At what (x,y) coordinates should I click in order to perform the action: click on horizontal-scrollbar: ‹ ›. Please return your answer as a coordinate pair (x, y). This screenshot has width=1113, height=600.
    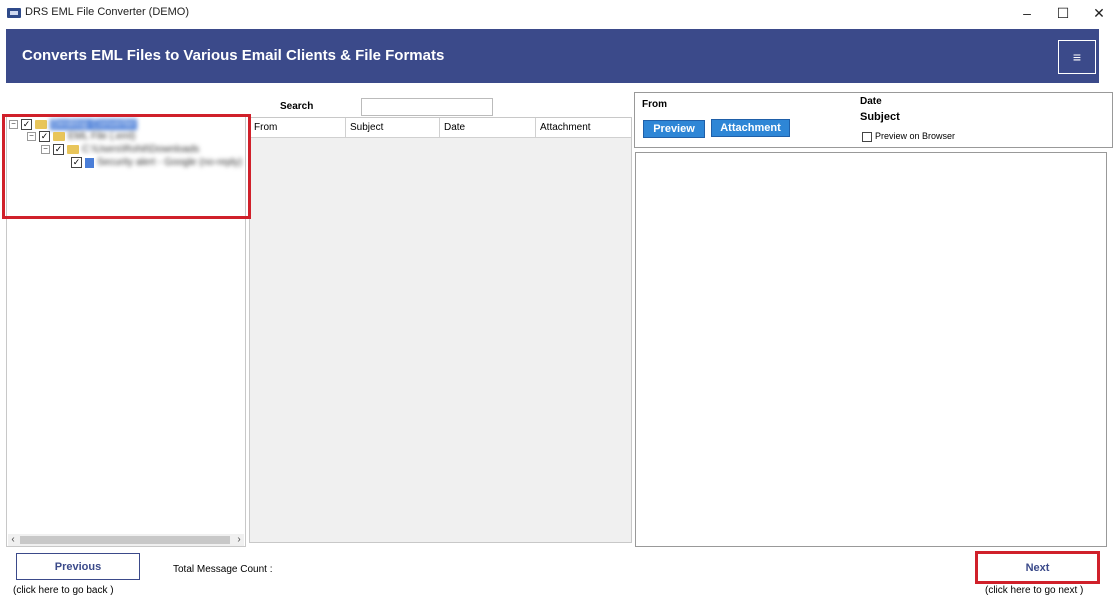
    Looking at the image, I should click on (126, 540).